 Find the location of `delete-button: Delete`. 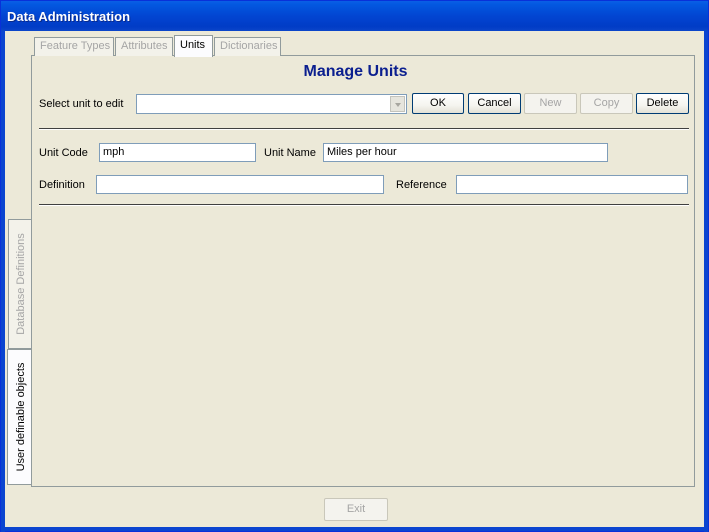

delete-button: Delete is located at coordinates (662, 103).